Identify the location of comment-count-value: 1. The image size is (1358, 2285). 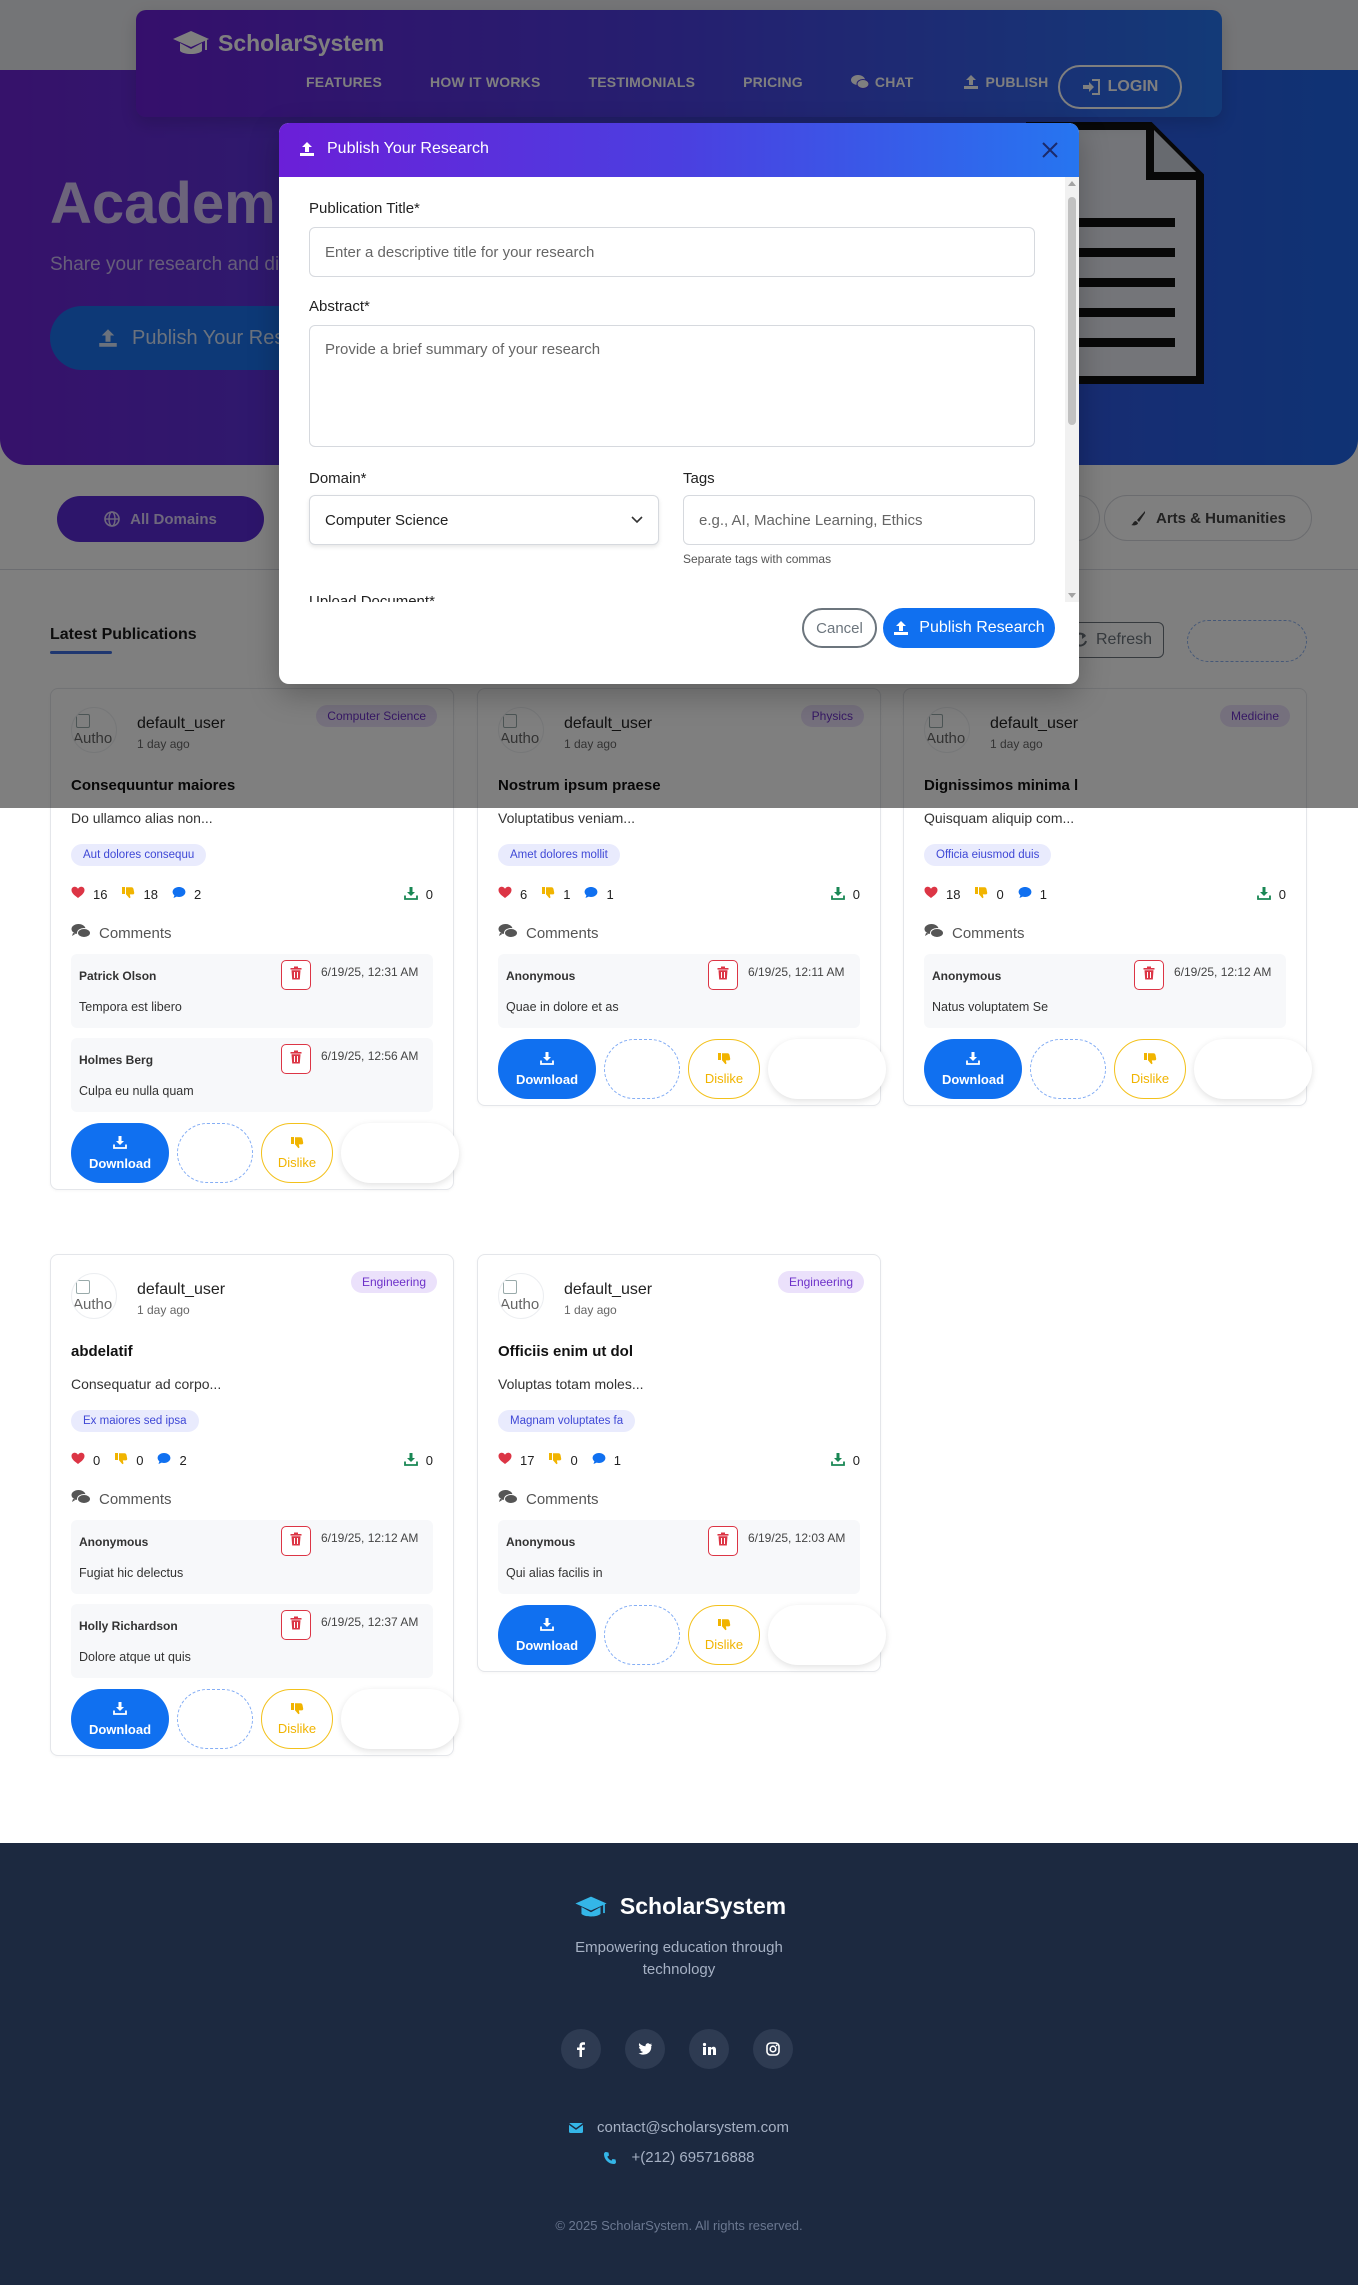
(1043, 894).